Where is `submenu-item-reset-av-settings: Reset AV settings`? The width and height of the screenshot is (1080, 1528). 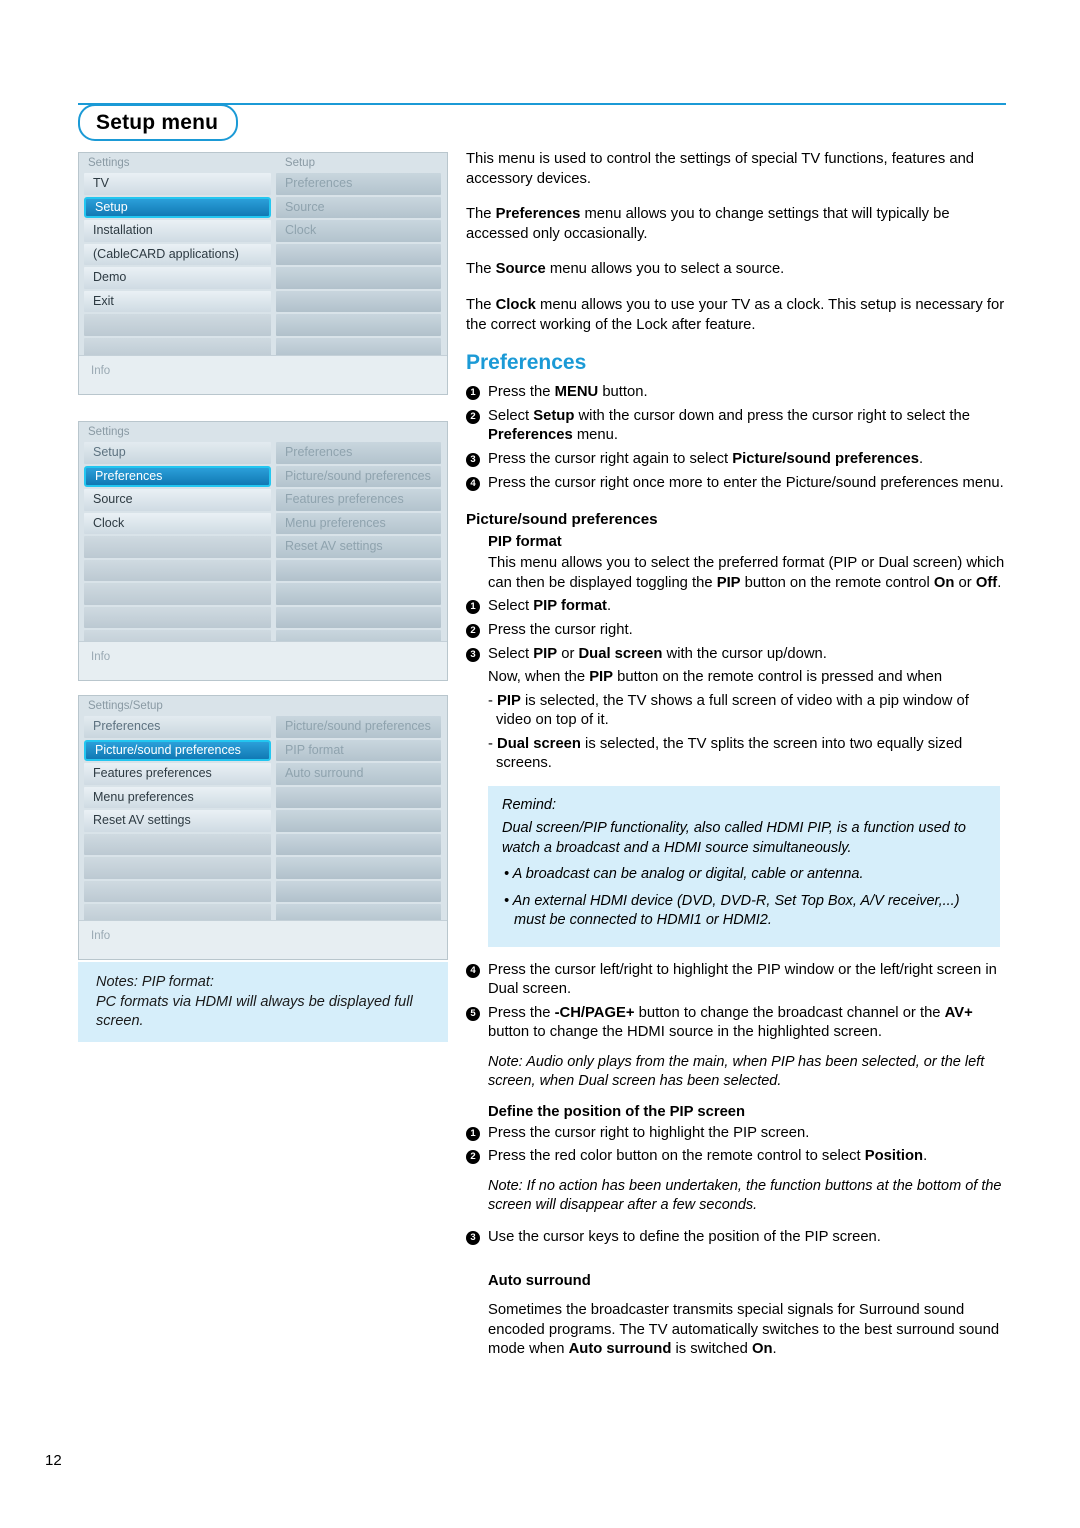 submenu-item-reset-av-settings: Reset AV settings is located at coordinates (358, 547).